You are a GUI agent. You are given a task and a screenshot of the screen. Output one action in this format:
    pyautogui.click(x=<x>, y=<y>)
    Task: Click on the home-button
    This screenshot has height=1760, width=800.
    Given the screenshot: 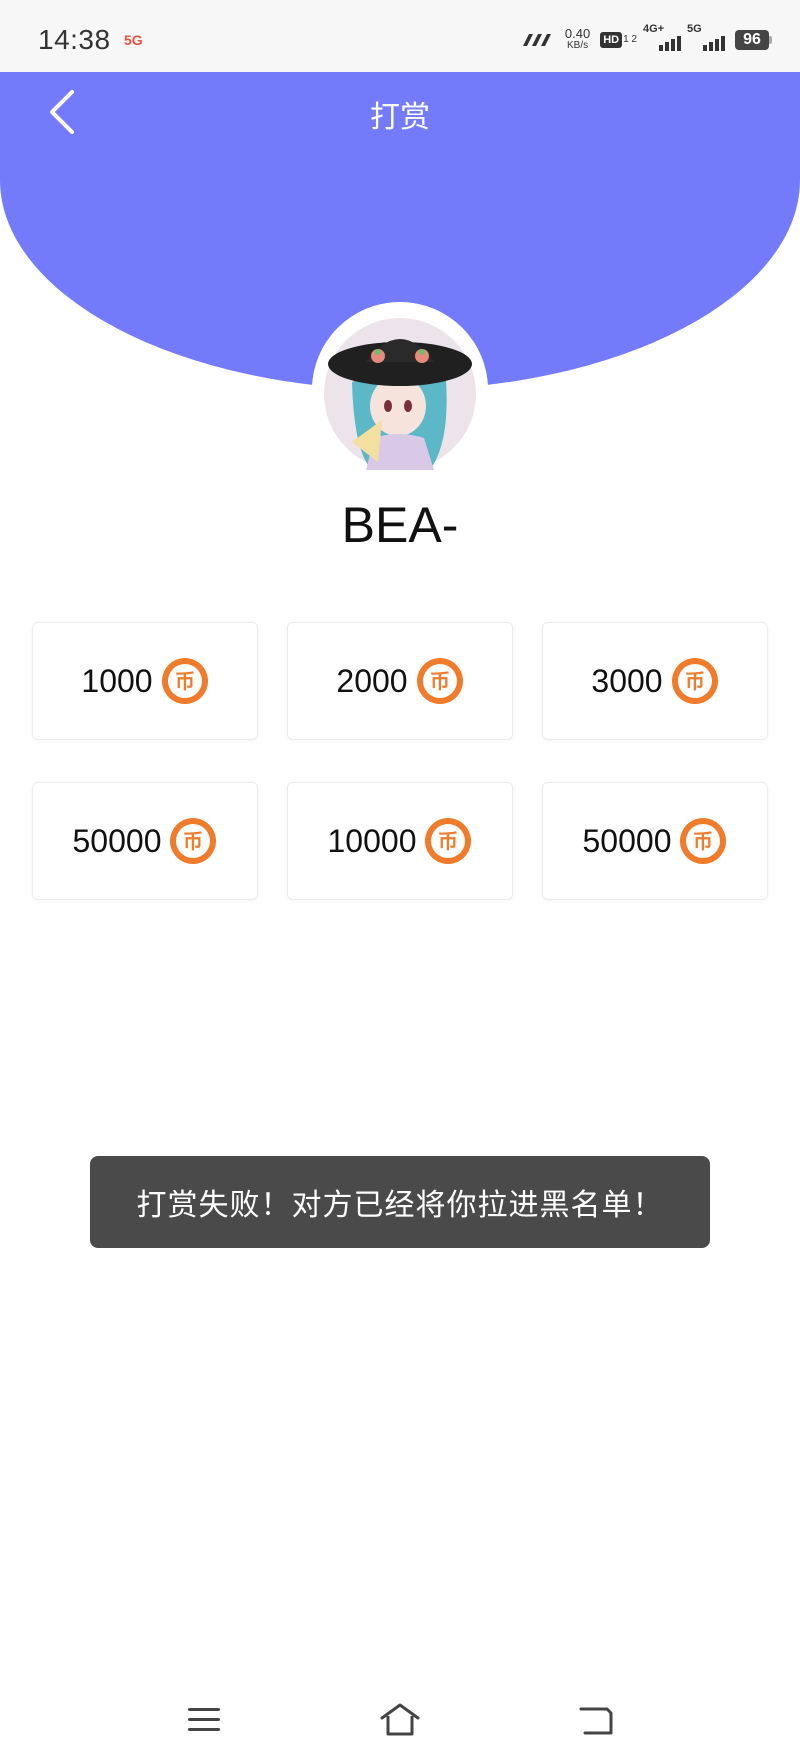 What is the action you would take?
    pyautogui.click(x=400, y=1720)
    